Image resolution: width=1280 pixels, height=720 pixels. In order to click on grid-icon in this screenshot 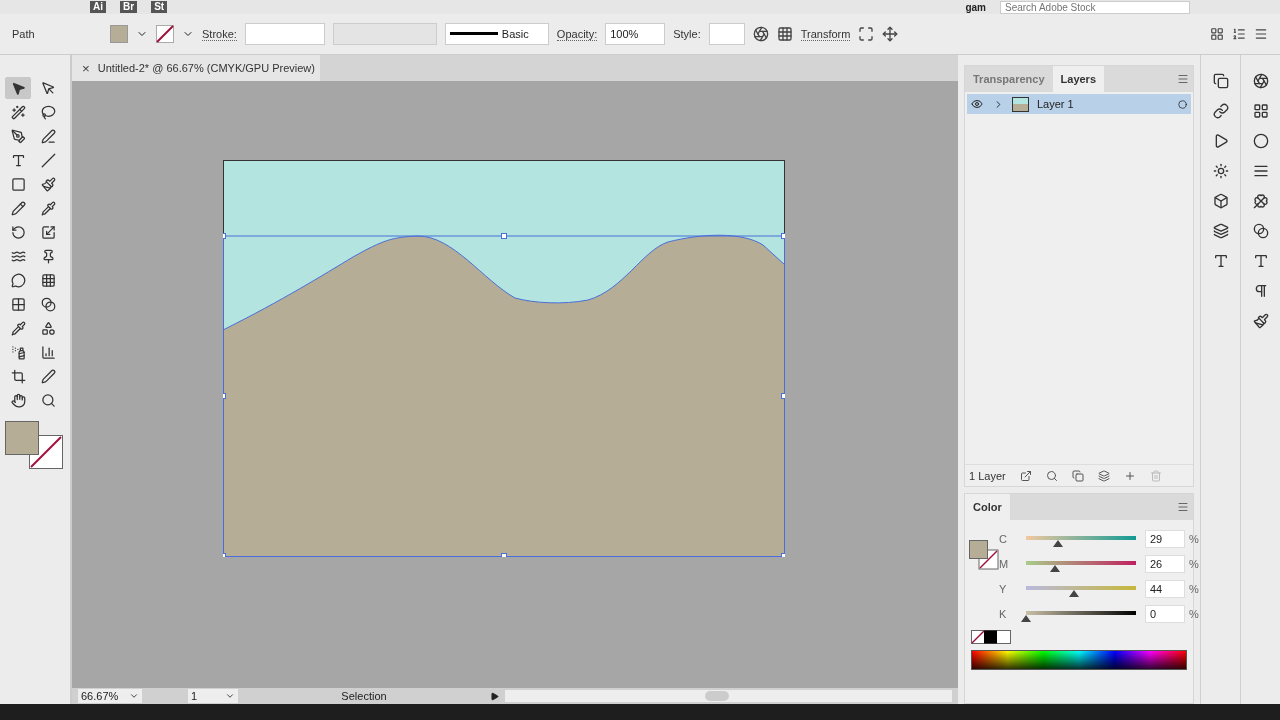, I will do `click(1217, 34)`.